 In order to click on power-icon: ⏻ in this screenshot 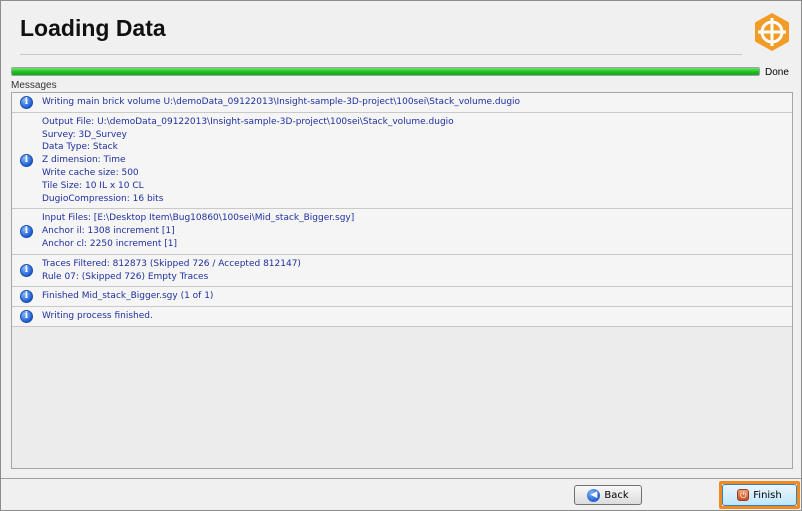, I will do `click(743, 495)`.